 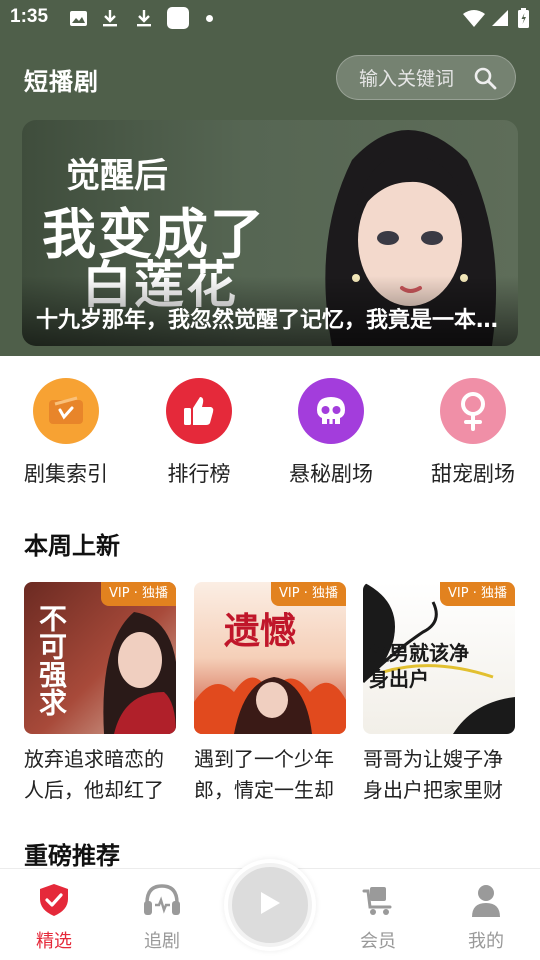 I want to click on status-bar: 1:35, so click(x=270, y=18).